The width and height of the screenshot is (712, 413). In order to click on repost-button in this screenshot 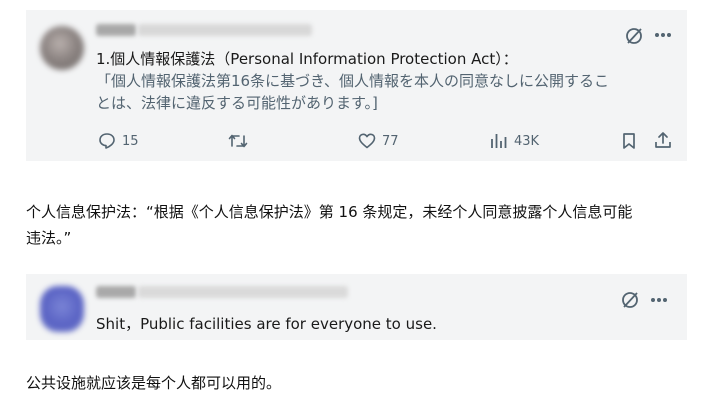, I will do `click(238, 141)`.